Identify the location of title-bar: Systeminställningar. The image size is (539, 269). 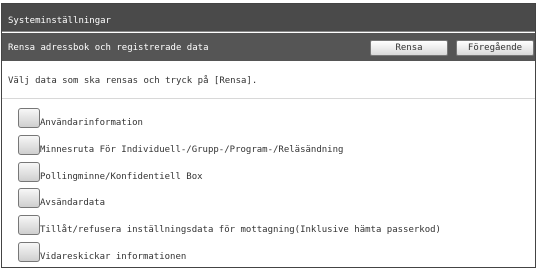
(268, 18).